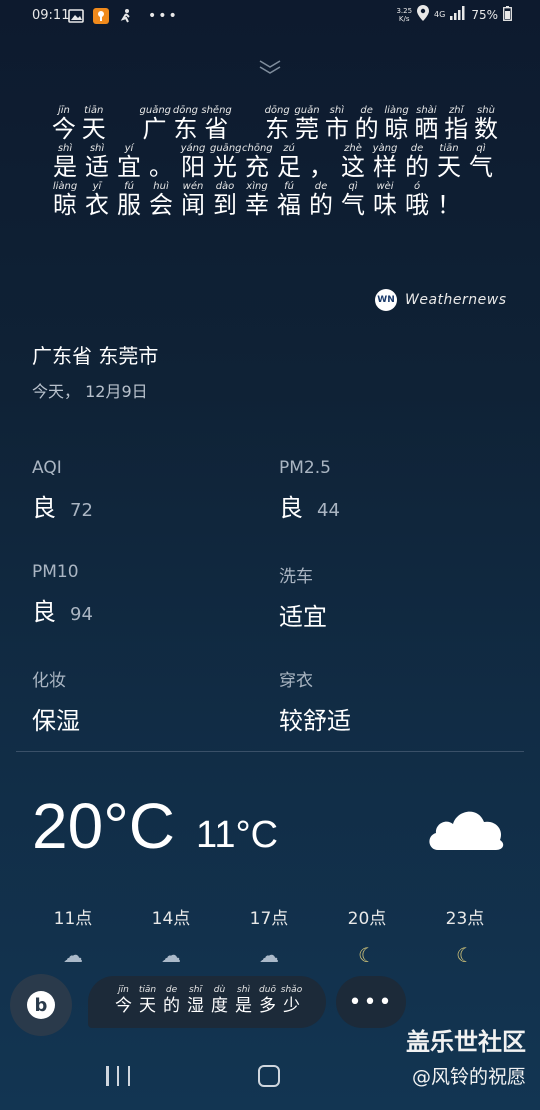  Describe the element at coordinates (95, 356) in the screenshot. I see `location-title: 广东省 东莞市` at that location.